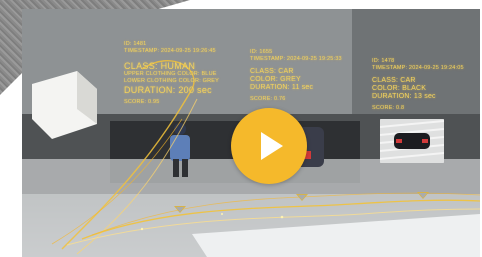  Describe the element at coordinates (268, 99) in the screenshot. I see `detection-score: SCORE: 0.76` at that location.